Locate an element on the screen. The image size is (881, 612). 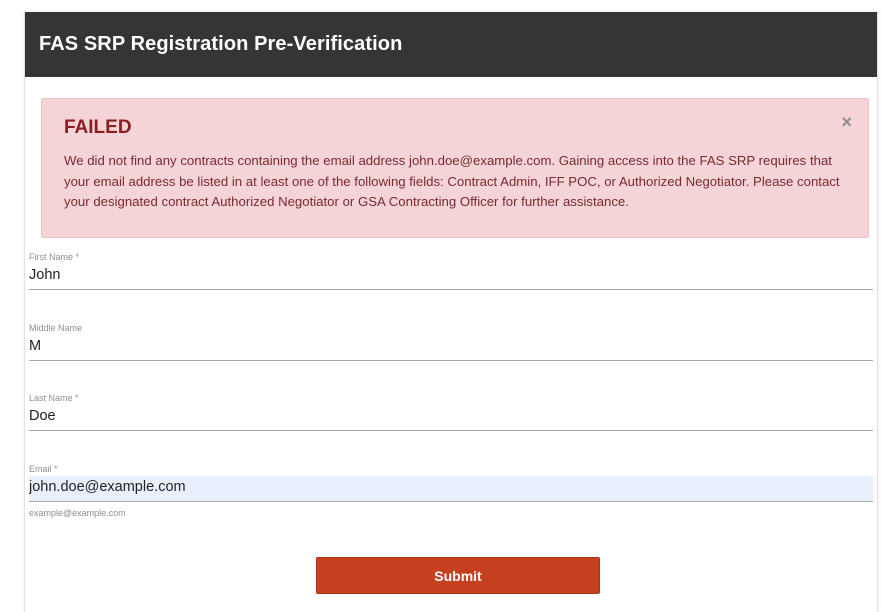
email-input is located at coordinates (451, 489).